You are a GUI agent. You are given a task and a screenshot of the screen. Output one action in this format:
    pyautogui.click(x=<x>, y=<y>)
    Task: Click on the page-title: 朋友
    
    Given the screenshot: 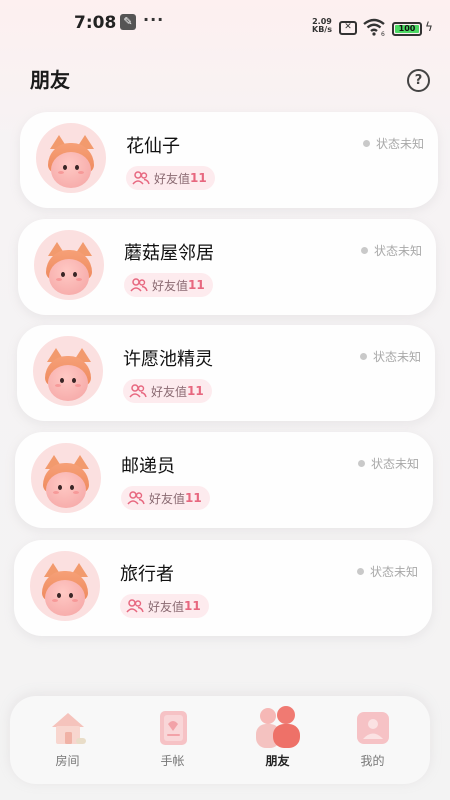 What is the action you would take?
    pyautogui.click(x=50, y=80)
    